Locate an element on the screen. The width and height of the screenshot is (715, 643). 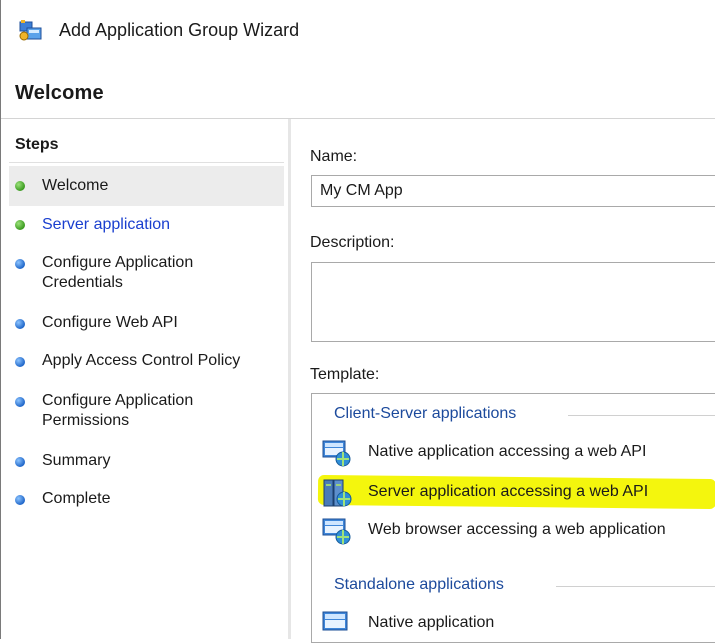
step-server-application: Server application is located at coordinates (146, 225).